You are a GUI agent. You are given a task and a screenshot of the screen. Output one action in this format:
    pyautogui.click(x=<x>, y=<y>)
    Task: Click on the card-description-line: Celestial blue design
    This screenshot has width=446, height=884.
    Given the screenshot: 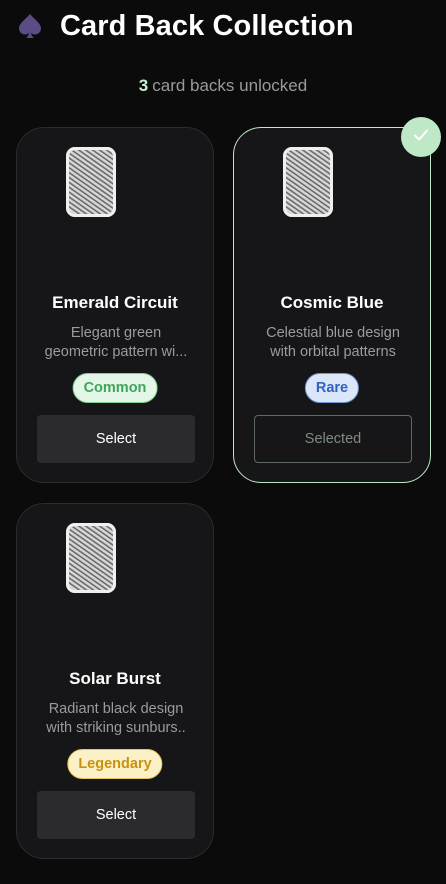 What is the action you would take?
    pyautogui.click(x=333, y=333)
    